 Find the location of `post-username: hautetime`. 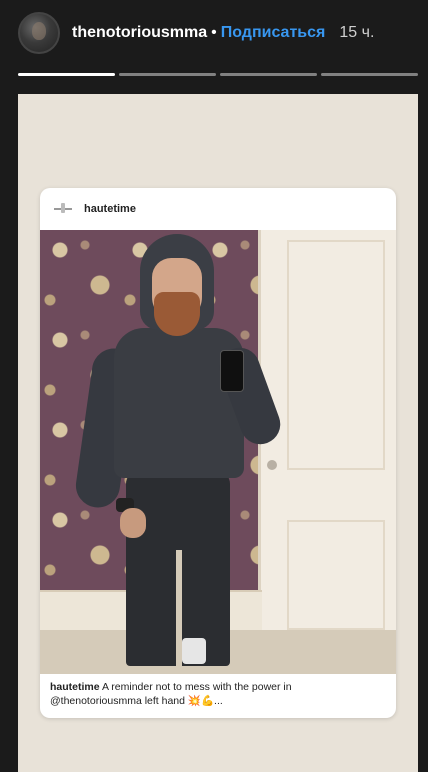

post-username: hautetime is located at coordinates (110, 209).